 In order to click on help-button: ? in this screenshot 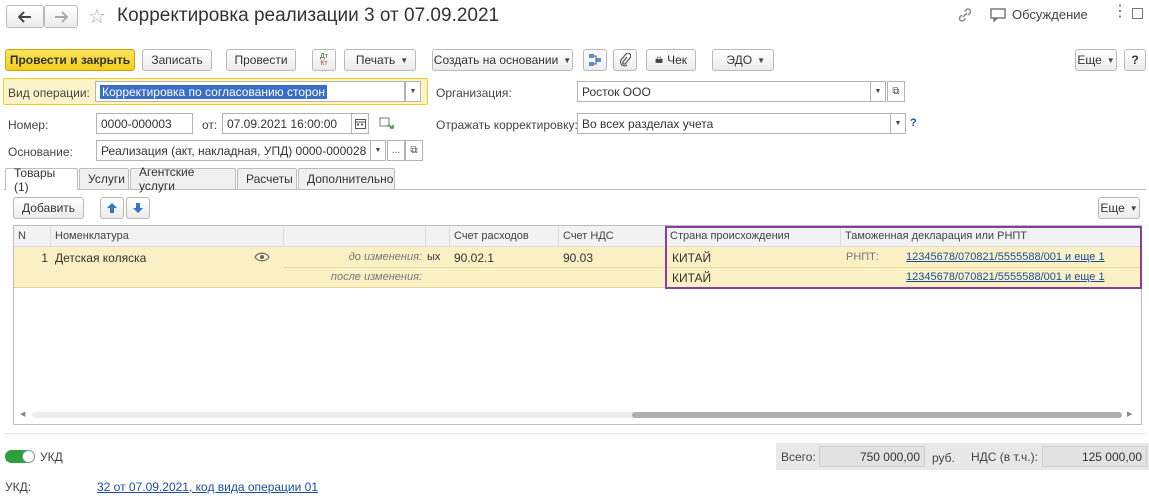, I will do `click(1135, 60)`.